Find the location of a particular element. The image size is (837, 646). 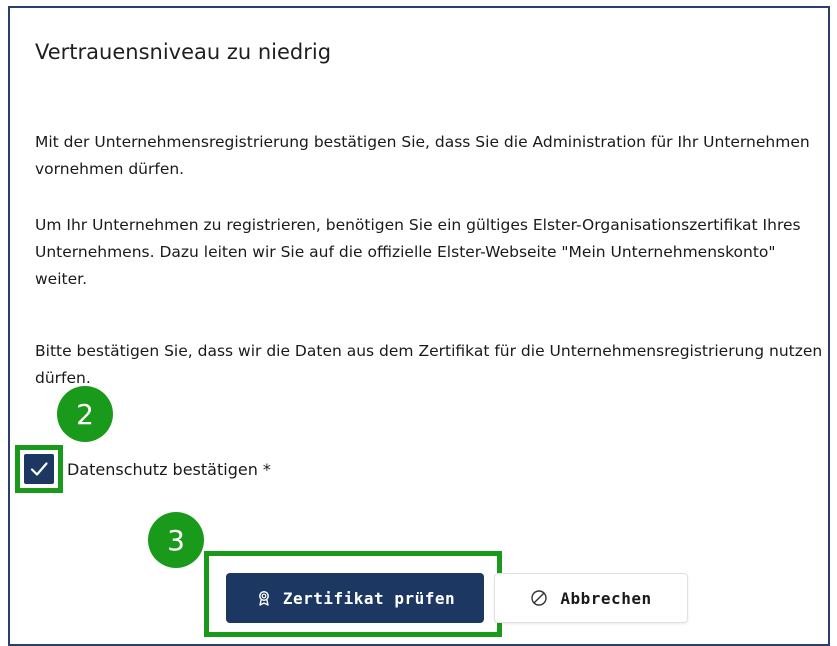

checkbox-highlight-frame is located at coordinates (39, 469).